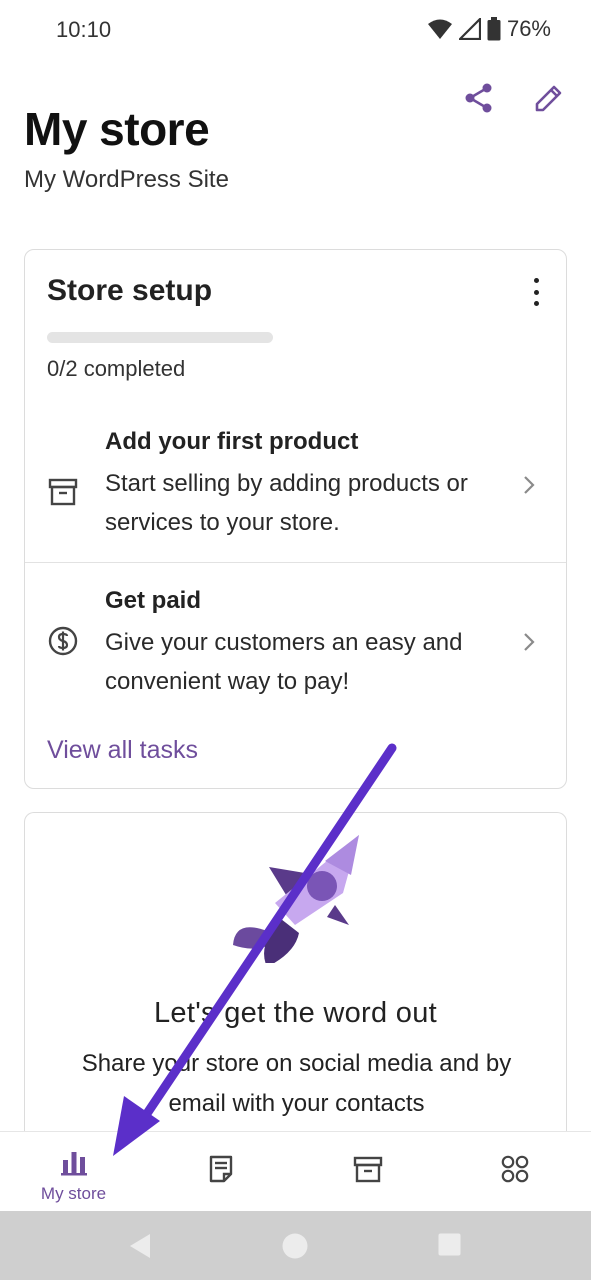  What do you see at coordinates (514, 1169) in the screenshot?
I see `menu-grid-icon` at bounding box center [514, 1169].